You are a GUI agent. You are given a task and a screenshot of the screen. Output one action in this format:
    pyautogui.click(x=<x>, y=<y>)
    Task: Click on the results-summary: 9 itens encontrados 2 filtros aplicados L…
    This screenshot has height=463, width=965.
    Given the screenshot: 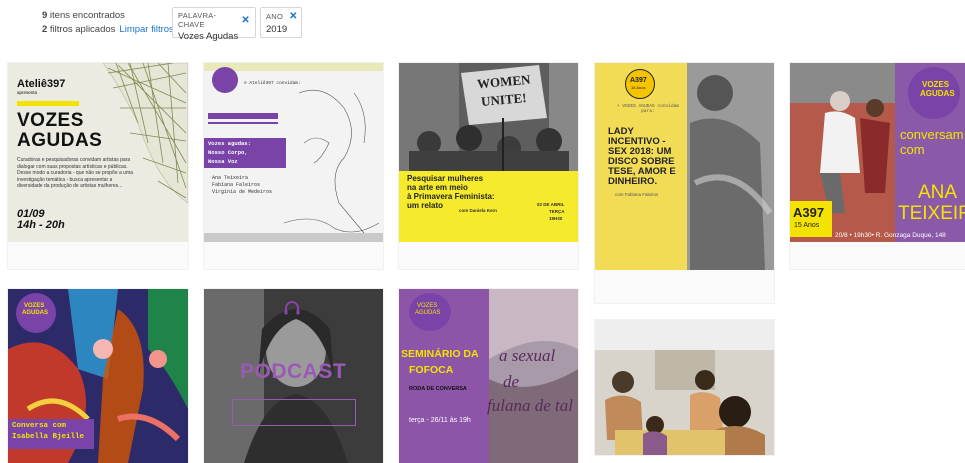 What is the action you would take?
    pyautogui.click(x=108, y=23)
    